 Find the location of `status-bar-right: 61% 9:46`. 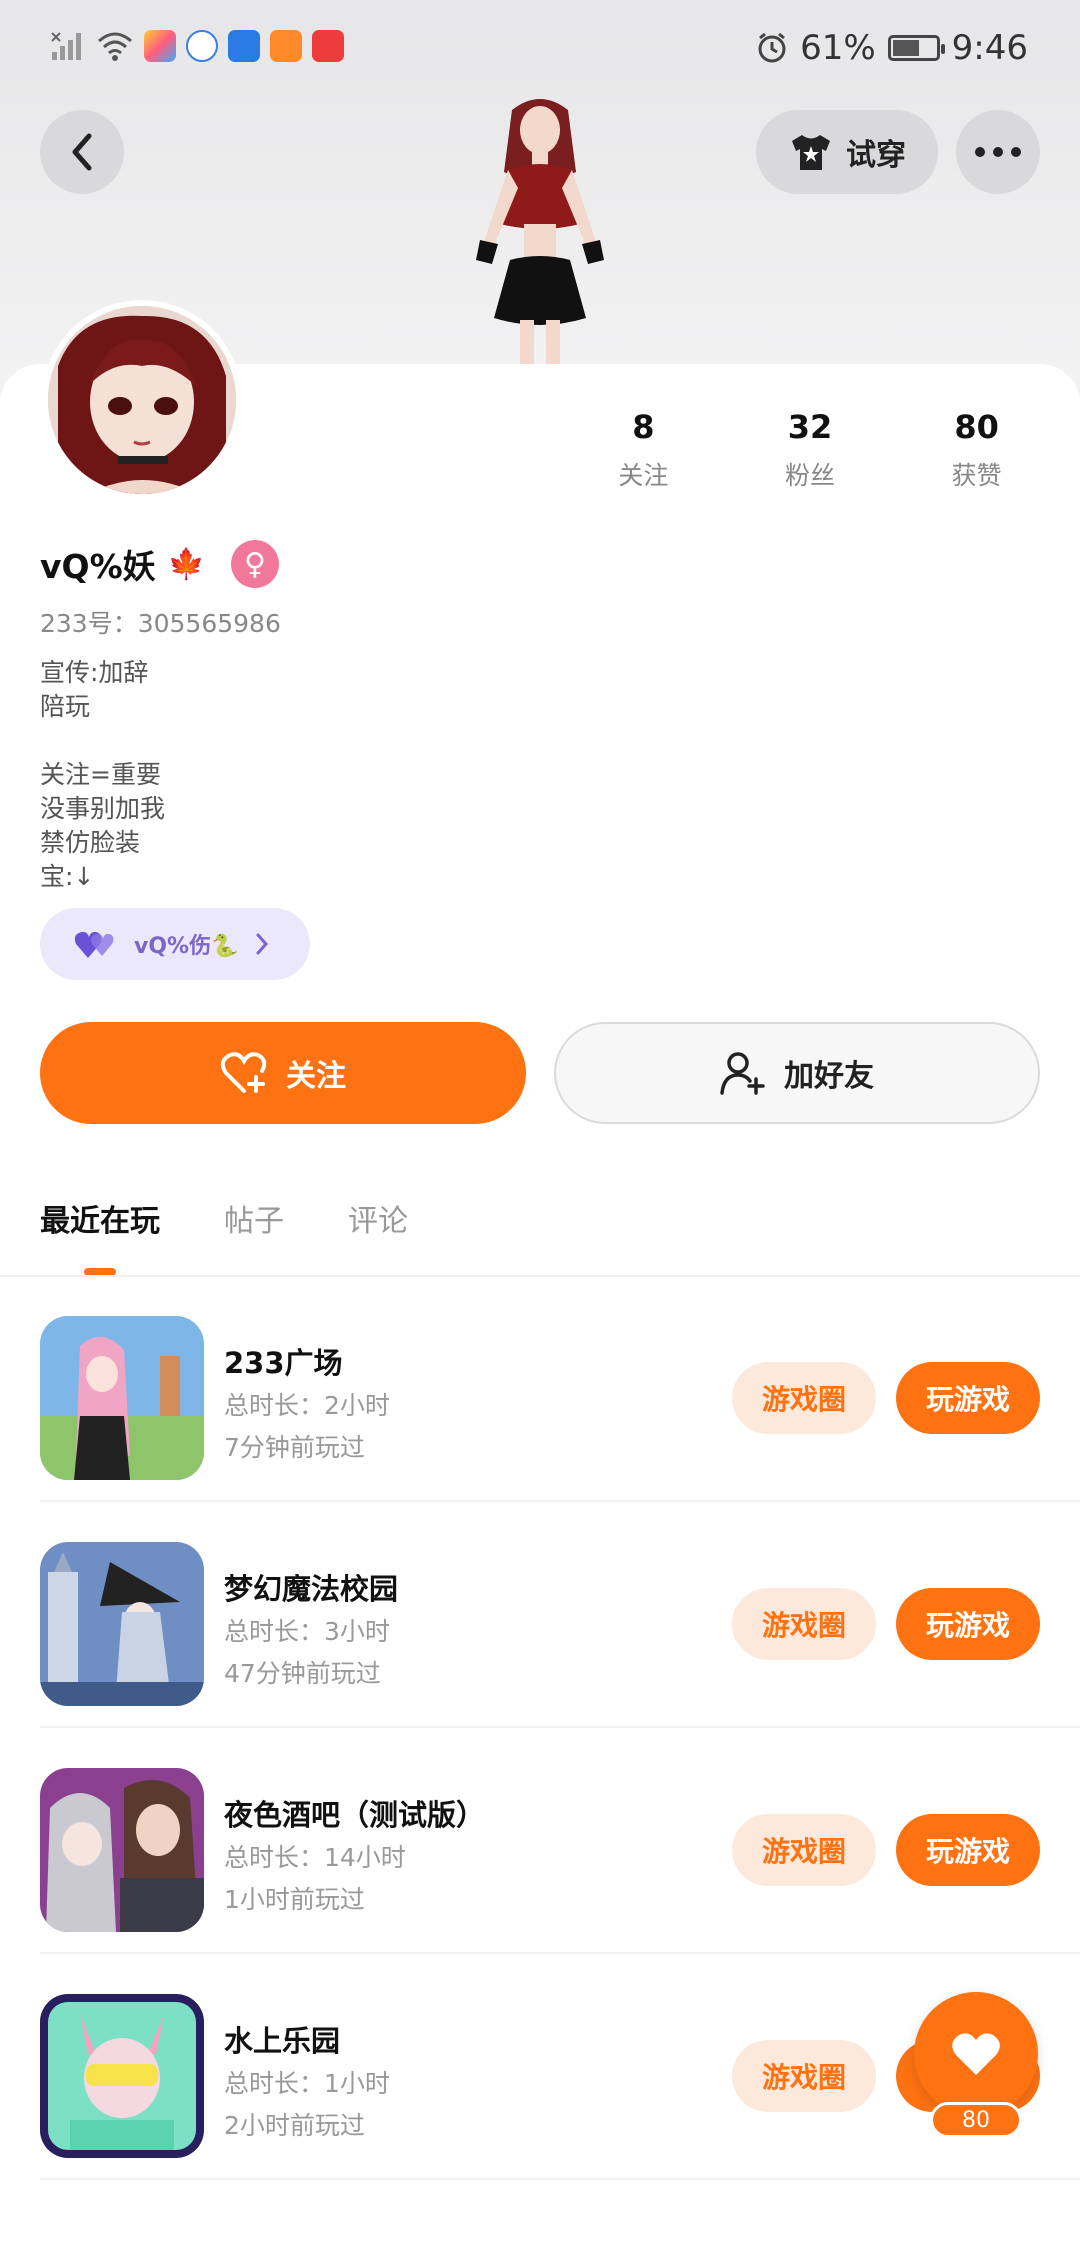

status-bar-right: 61% 9:46 is located at coordinates (892, 48).